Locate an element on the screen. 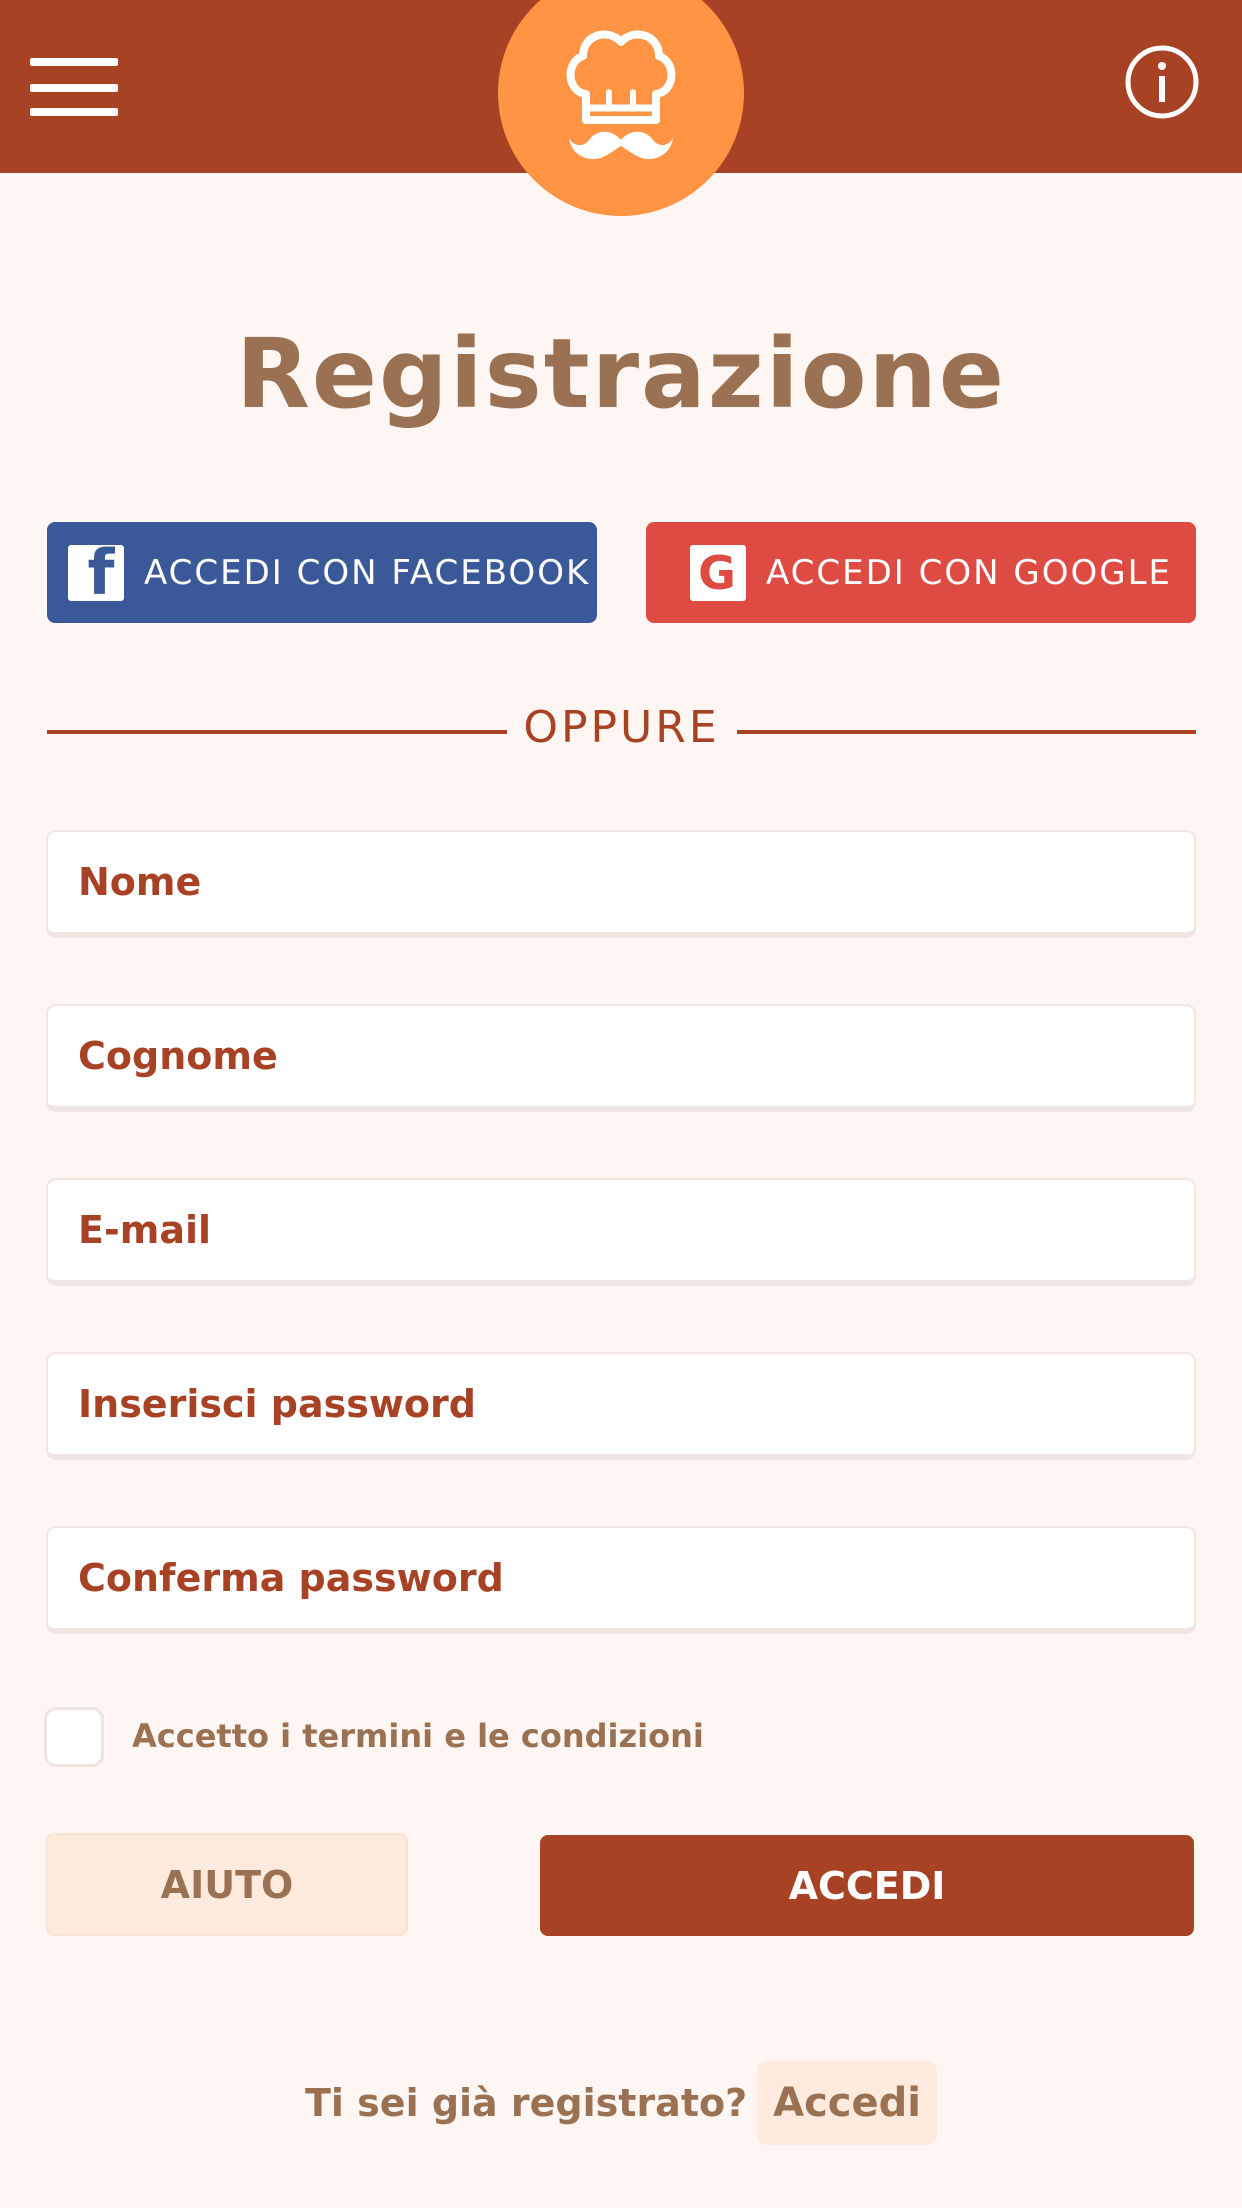 The width and height of the screenshot is (1242, 2208). password-input is located at coordinates (621, 1404).